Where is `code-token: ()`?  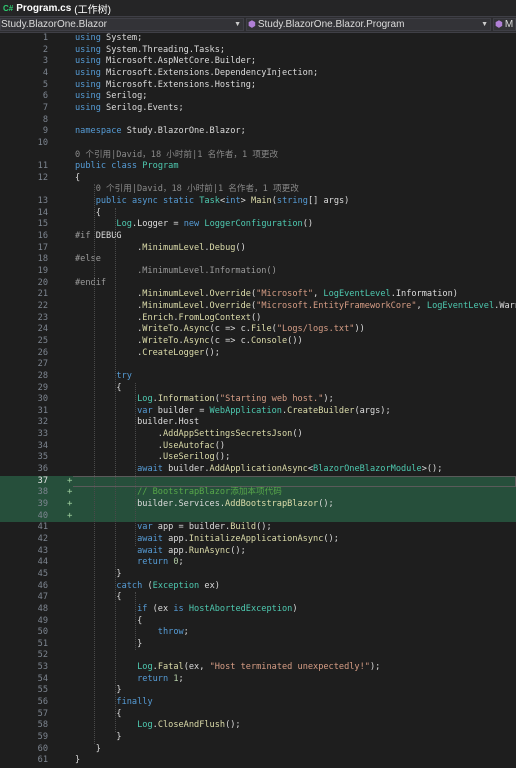
code-token: () is located at coordinates (240, 247).